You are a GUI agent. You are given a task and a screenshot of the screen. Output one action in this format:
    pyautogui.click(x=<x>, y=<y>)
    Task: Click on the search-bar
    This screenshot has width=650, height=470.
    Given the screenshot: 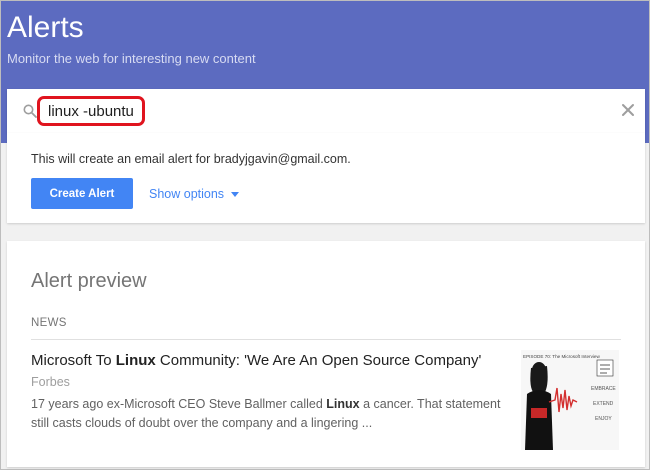 What is the action you would take?
    pyautogui.click(x=326, y=111)
    